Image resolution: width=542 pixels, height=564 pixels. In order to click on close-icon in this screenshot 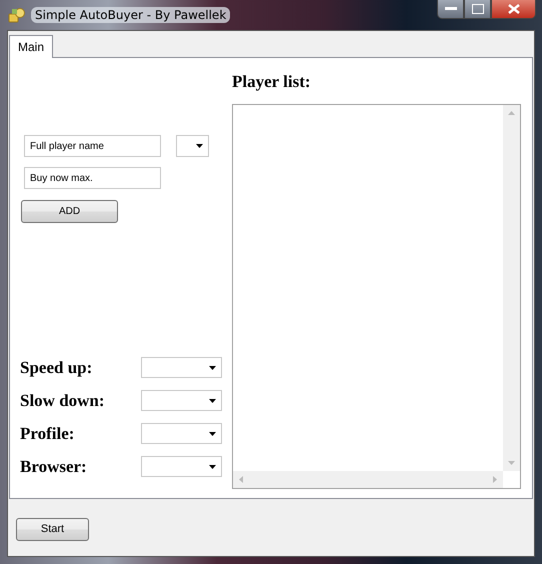, I will do `click(514, 9)`.